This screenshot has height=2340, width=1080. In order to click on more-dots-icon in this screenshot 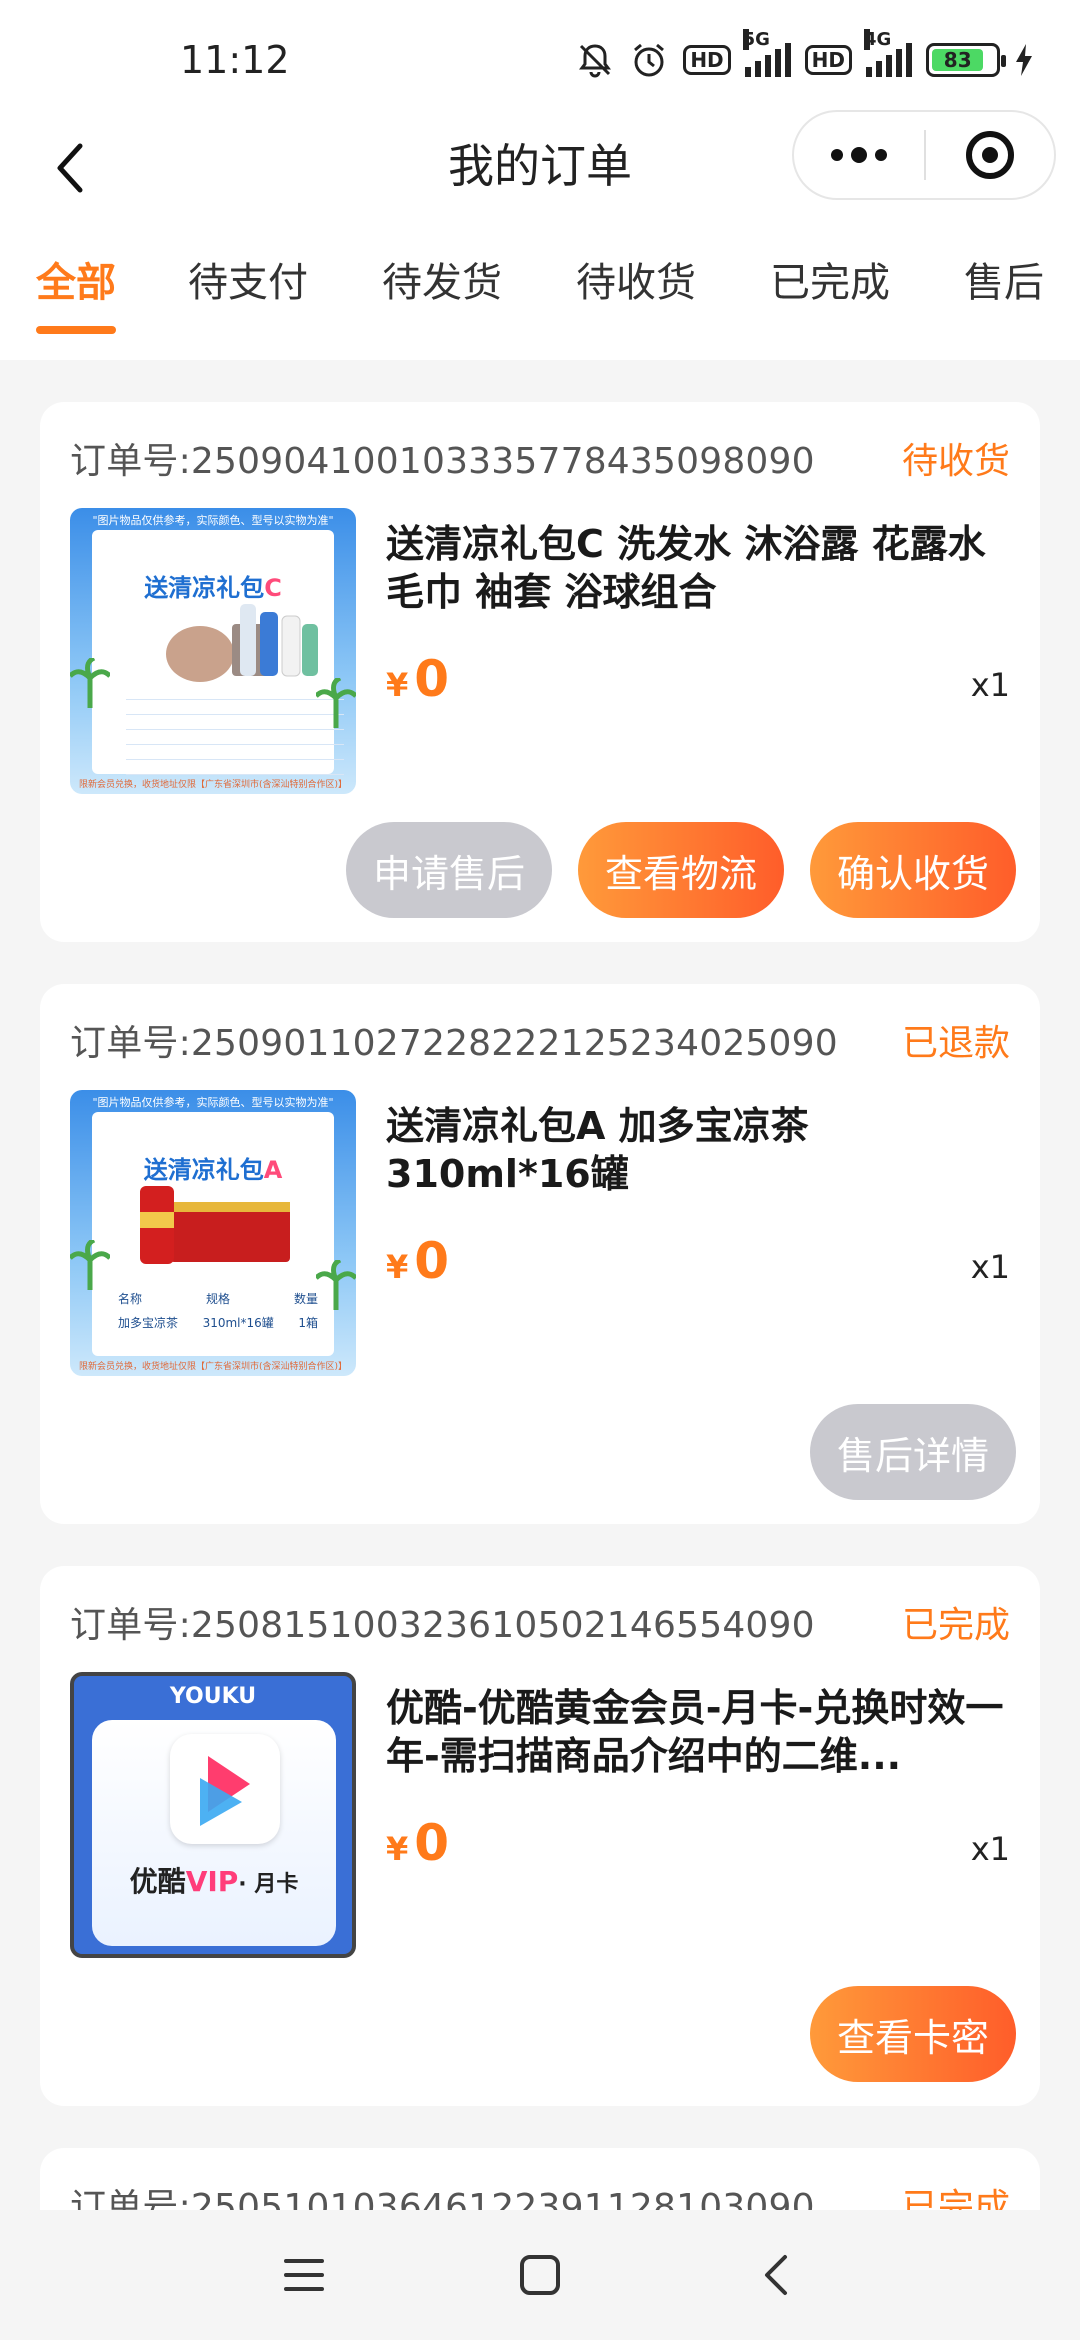, I will do `click(859, 155)`.